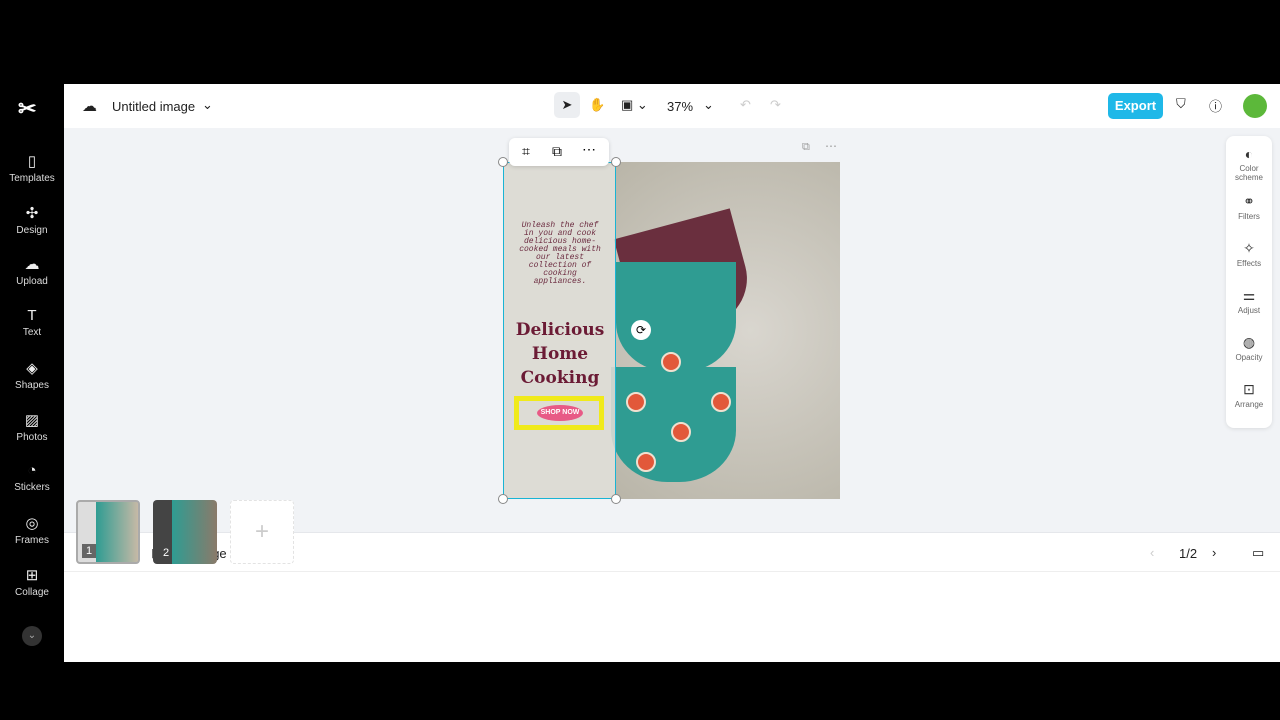 The height and width of the screenshot is (720, 1280). I want to click on sidebar-item-shapes: ◈ Shapes, so click(32, 375).